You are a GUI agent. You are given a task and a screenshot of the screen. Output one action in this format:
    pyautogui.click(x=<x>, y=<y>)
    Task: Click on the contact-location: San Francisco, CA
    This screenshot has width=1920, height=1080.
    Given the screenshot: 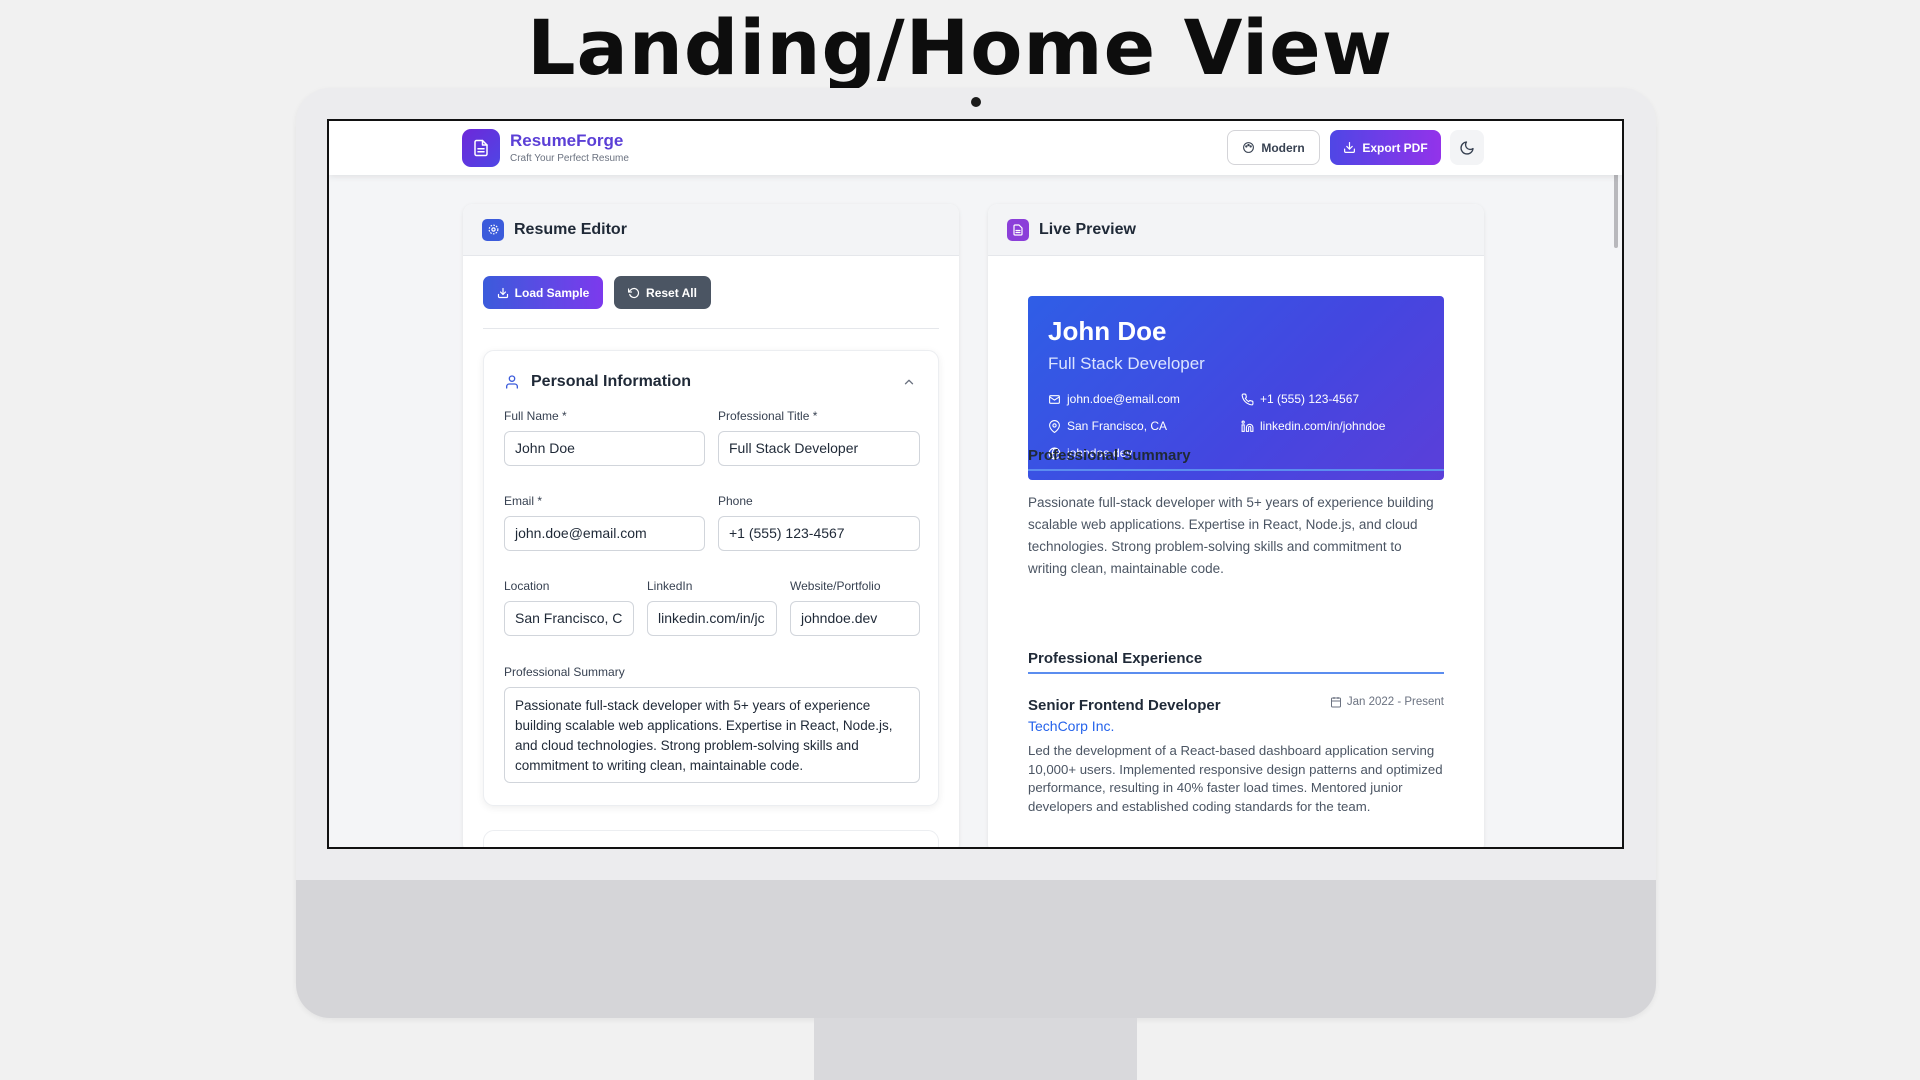 What is the action you would take?
    pyautogui.click(x=1107, y=426)
    